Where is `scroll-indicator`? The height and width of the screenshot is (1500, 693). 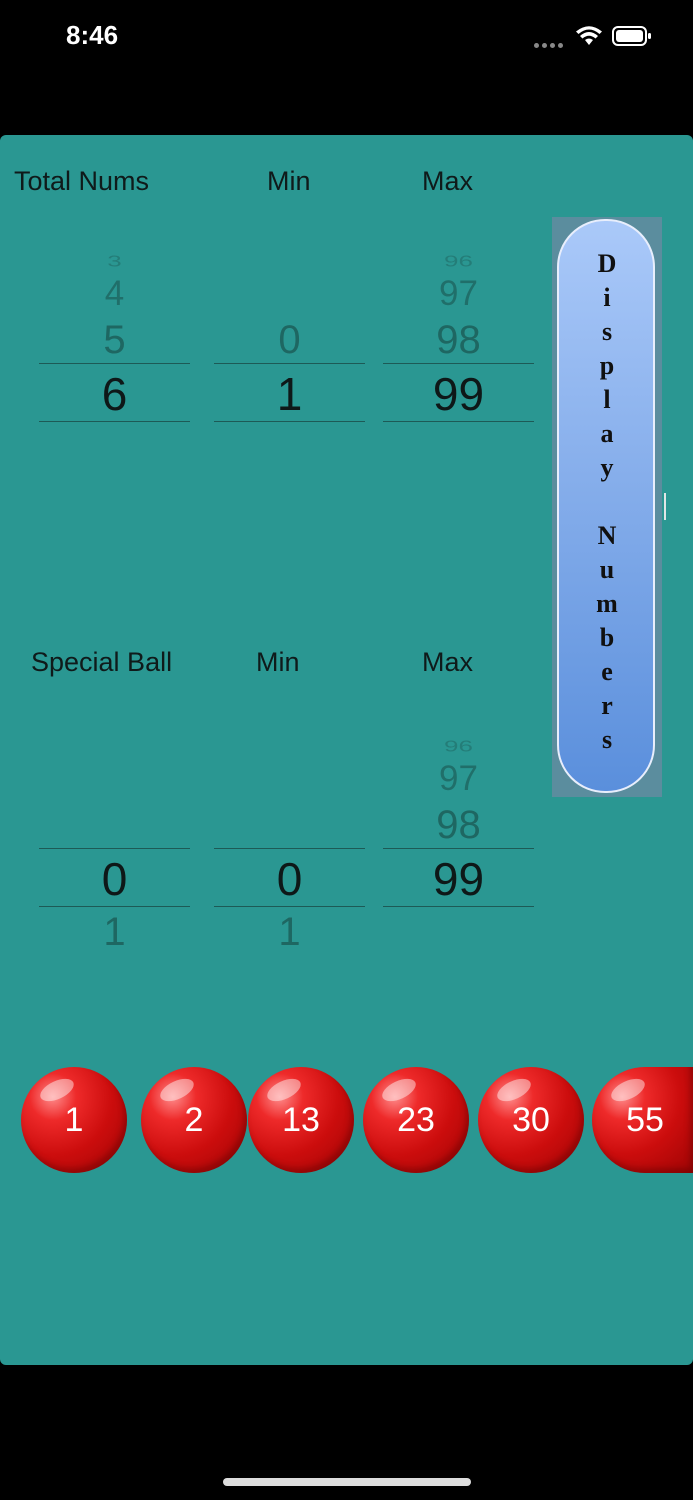 scroll-indicator is located at coordinates (665, 506).